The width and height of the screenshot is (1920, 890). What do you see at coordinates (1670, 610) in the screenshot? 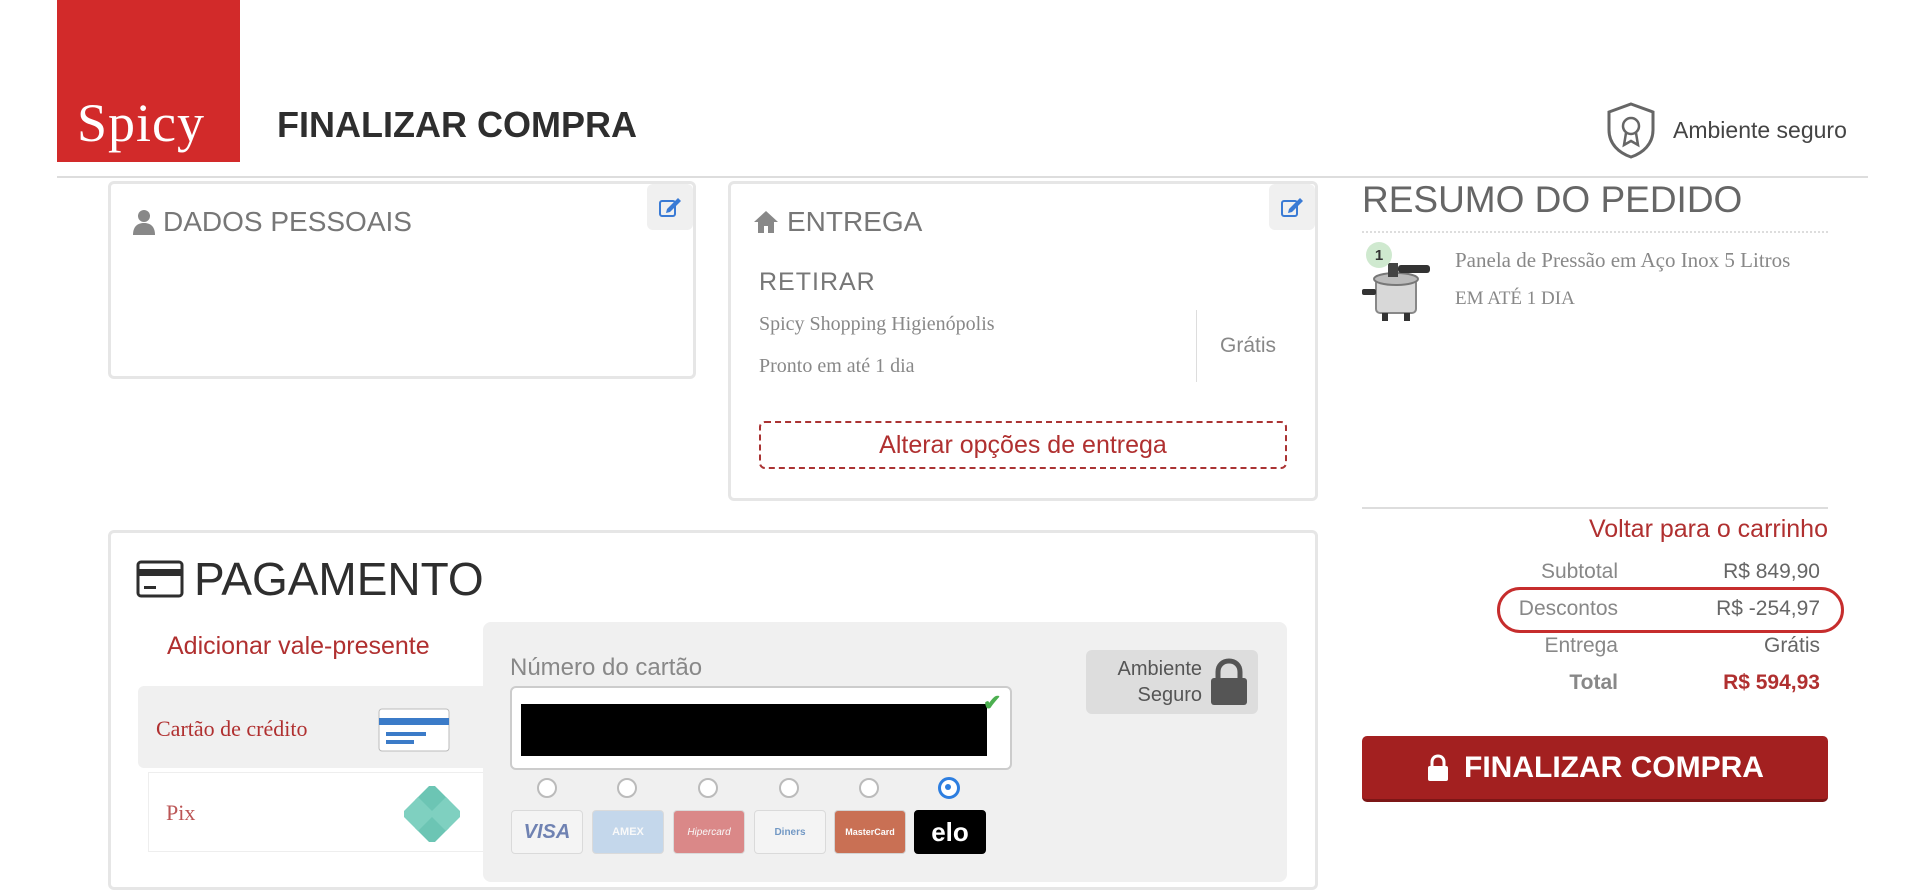
I see `discount-highlight` at bounding box center [1670, 610].